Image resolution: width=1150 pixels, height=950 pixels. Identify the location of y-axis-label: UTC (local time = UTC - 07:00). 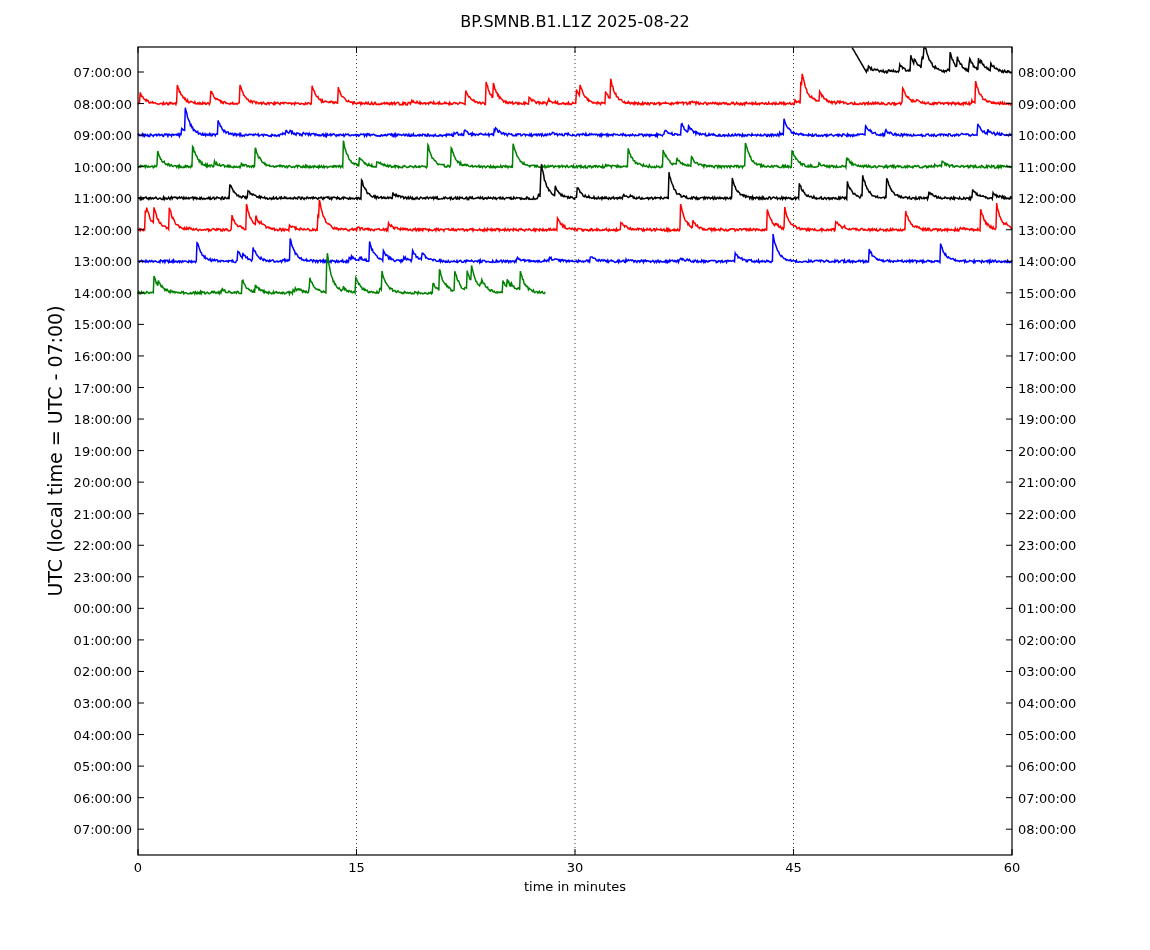
(55, 451).